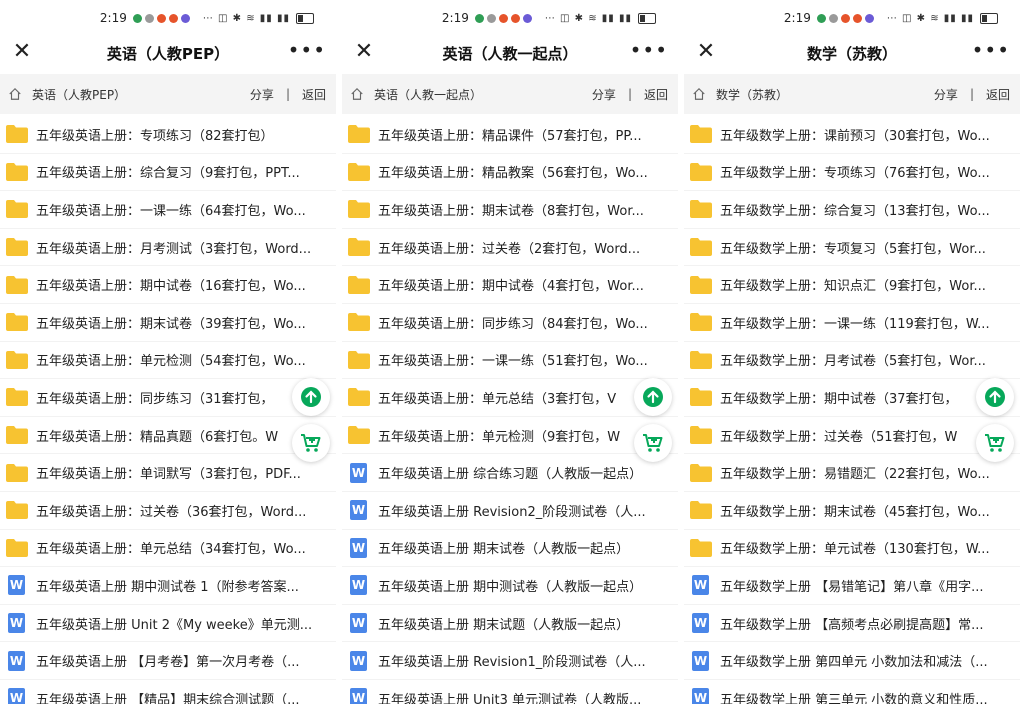 The height and width of the screenshot is (704, 1024). I want to click on folder-item: 五年级数学上册：期中试卷（37套打包，, so click(852, 398).